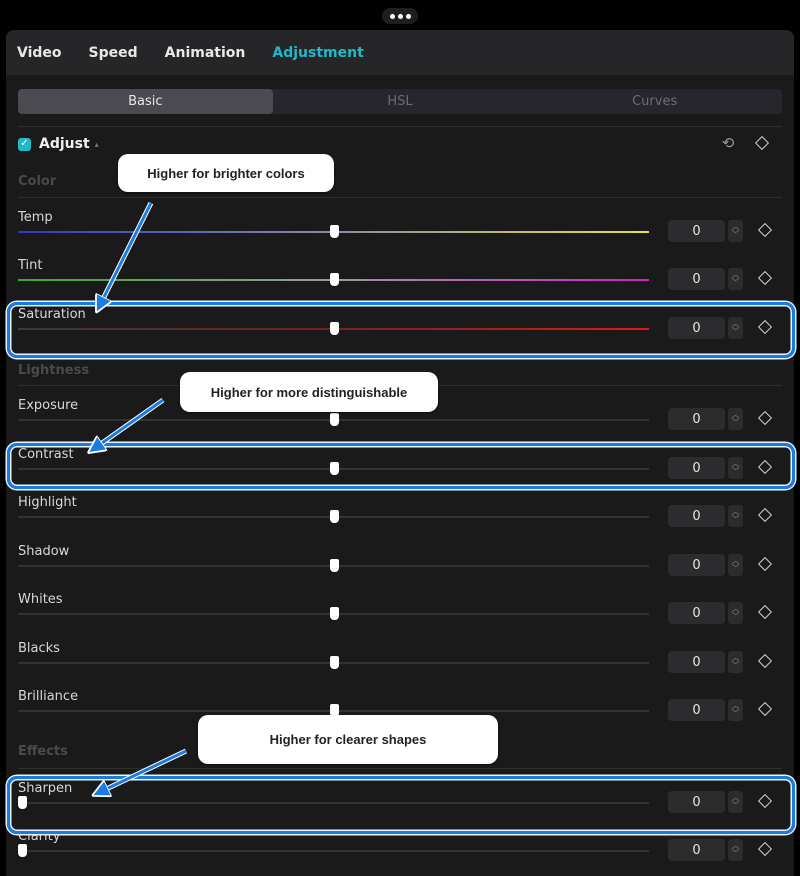 The image size is (800, 876). Describe the element at coordinates (37, 181) in the screenshot. I see `section-color: Color` at that location.